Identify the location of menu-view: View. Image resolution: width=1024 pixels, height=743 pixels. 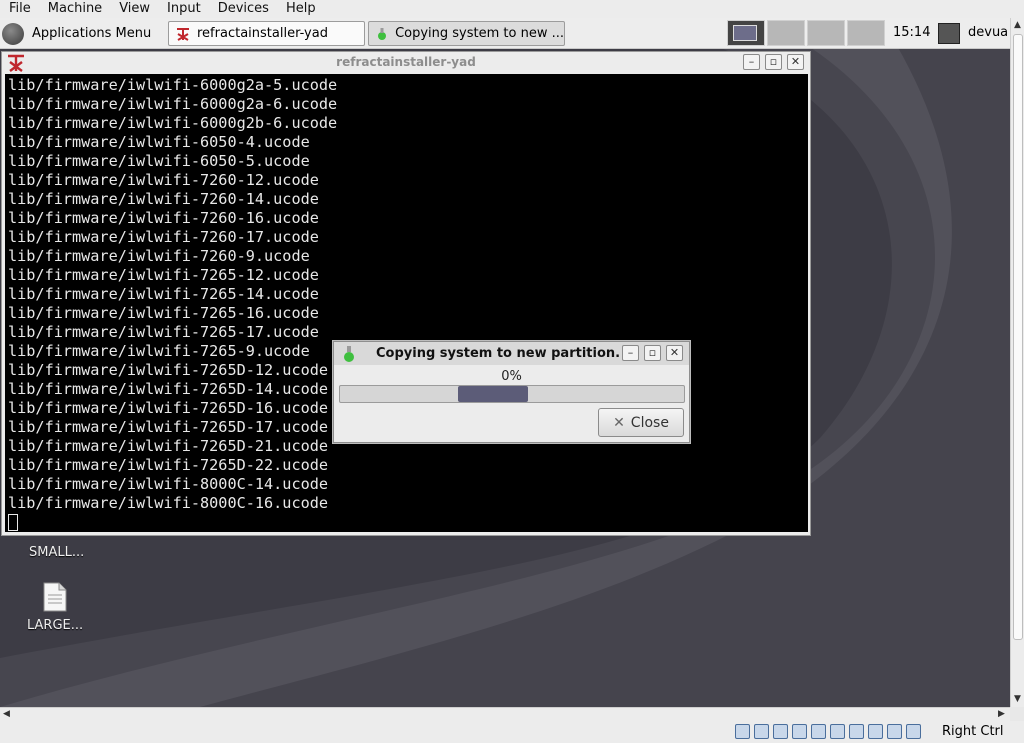
(134, 9).